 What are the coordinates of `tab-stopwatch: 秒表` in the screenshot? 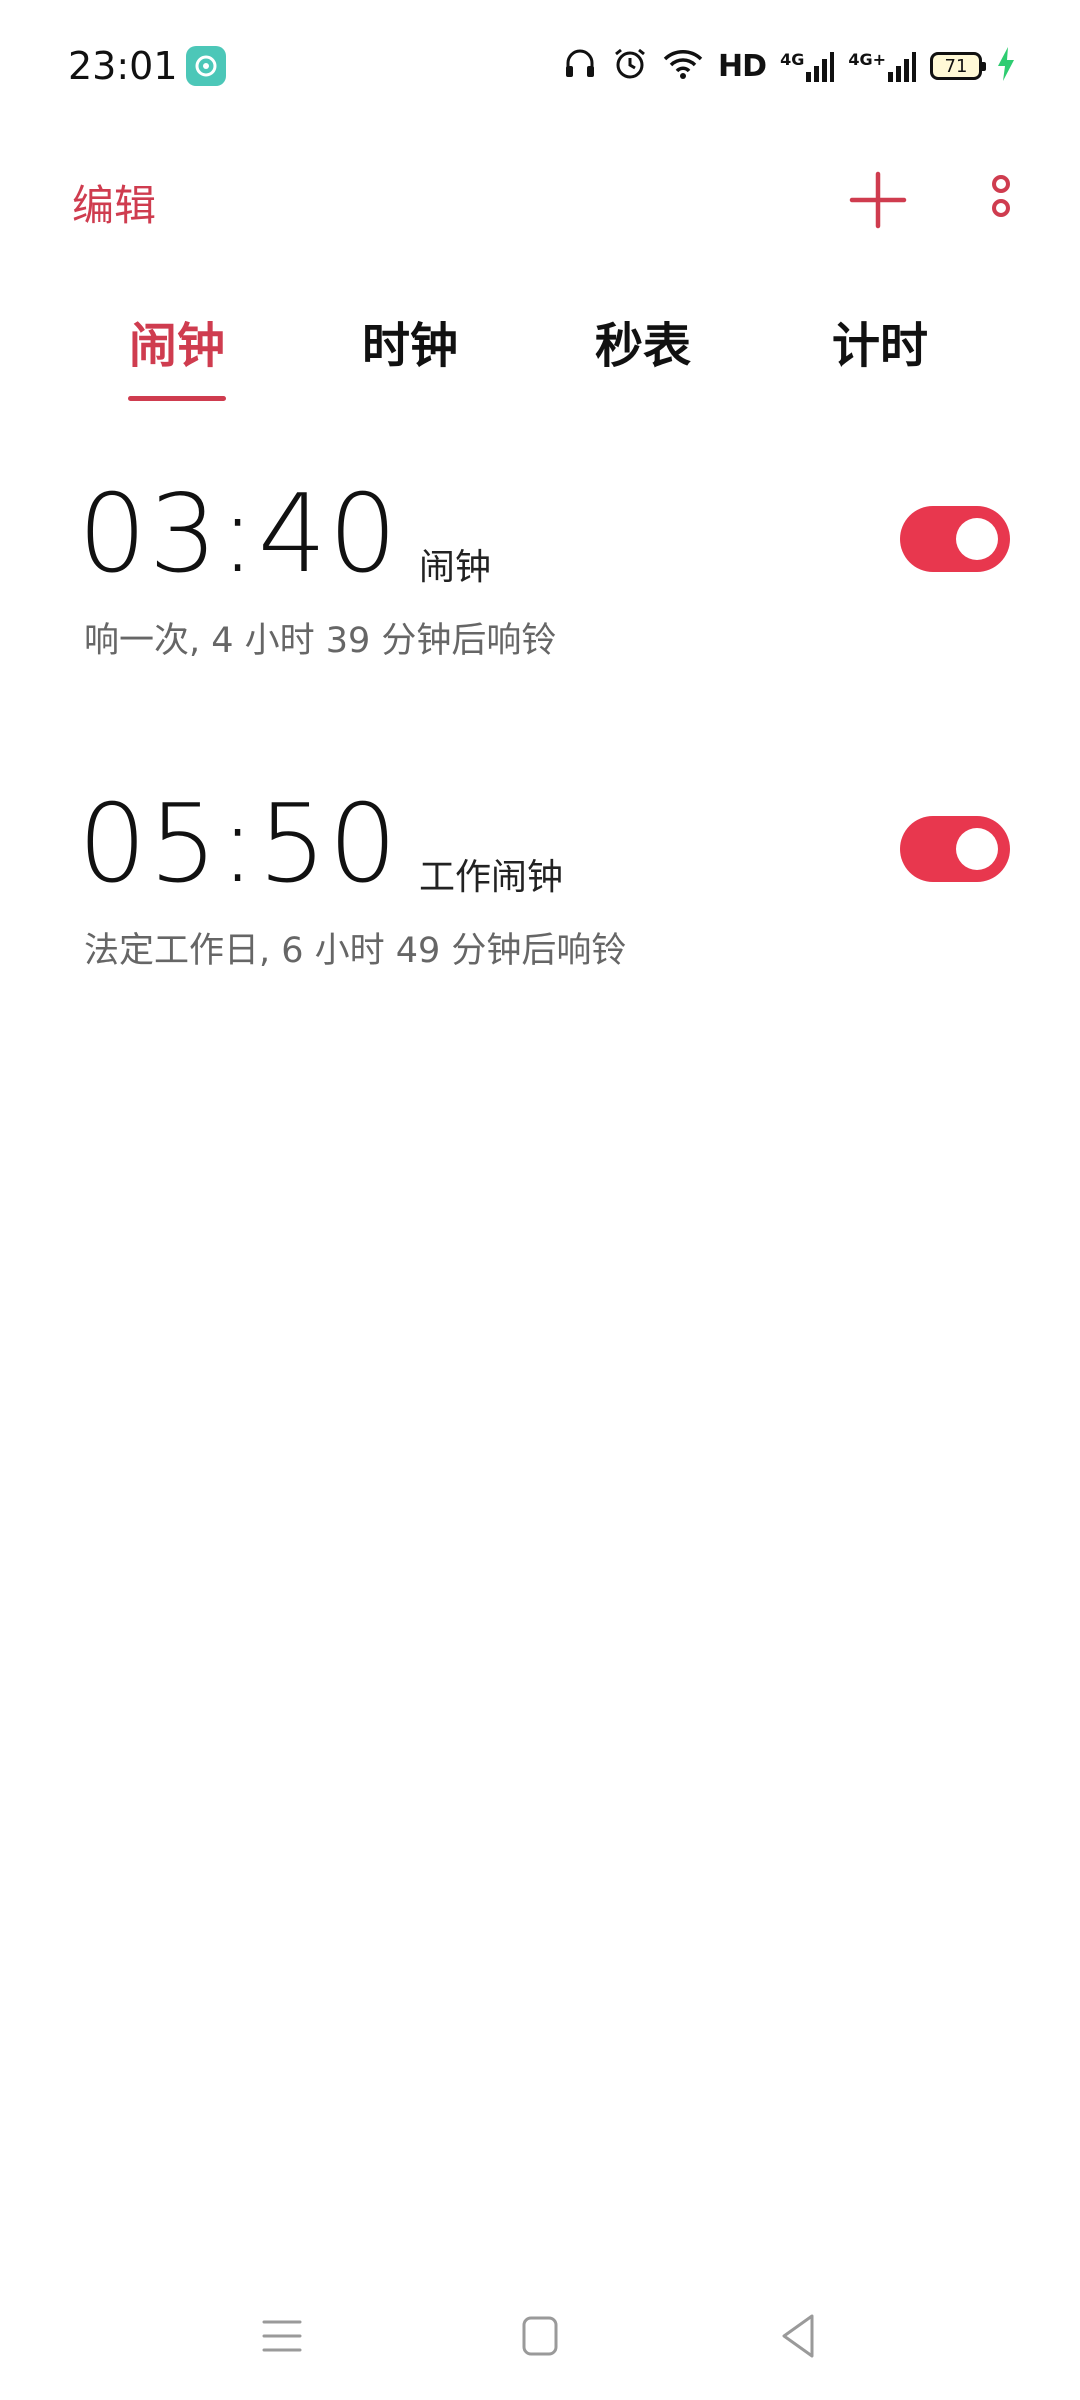 It's located at (643, 341).